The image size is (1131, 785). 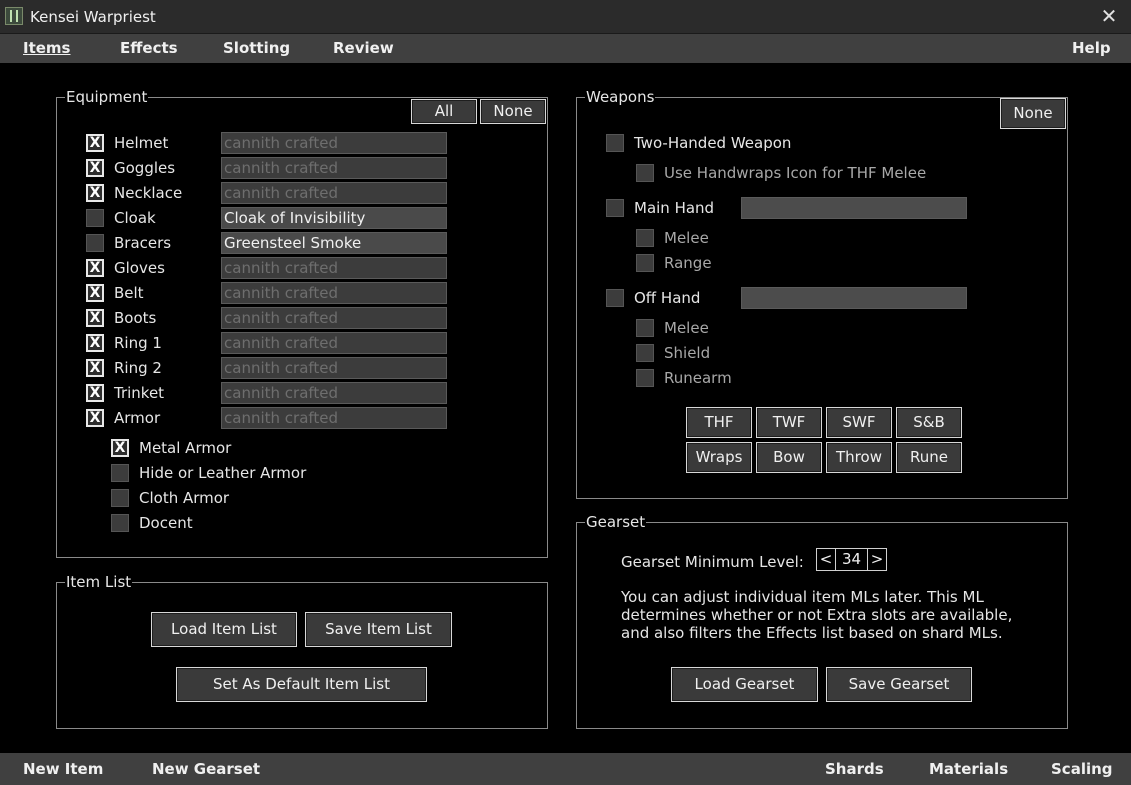 What do you see at coordinates (334, 243) in the screenshot?
I see `slot-item-field: Greensteel Smoke` at bounding box center [334, 243].